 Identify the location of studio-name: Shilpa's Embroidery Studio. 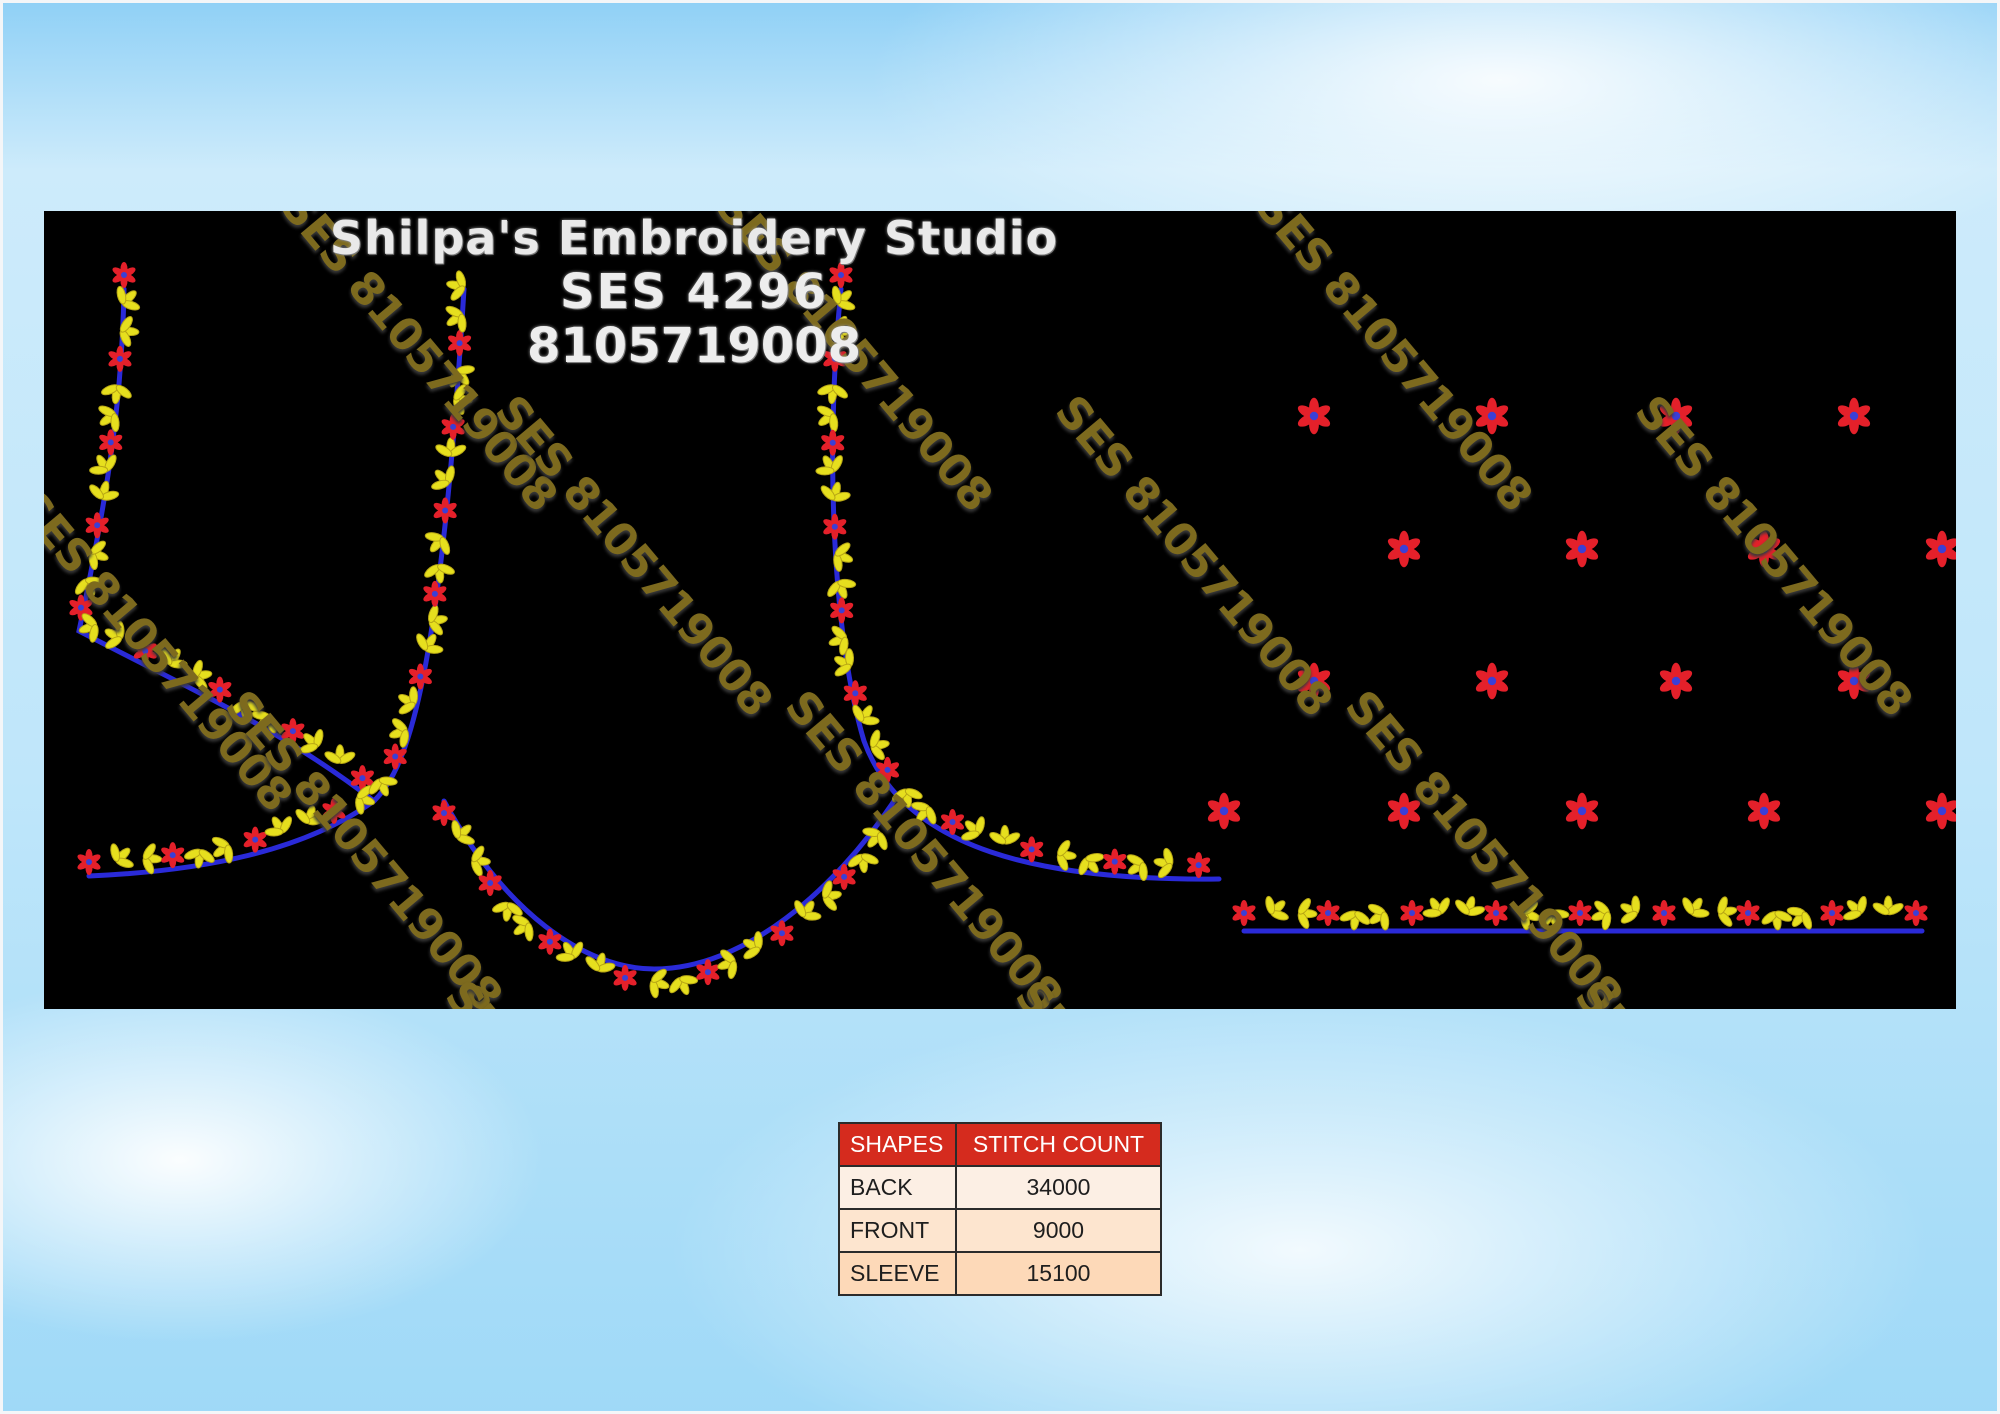
(694, 238).